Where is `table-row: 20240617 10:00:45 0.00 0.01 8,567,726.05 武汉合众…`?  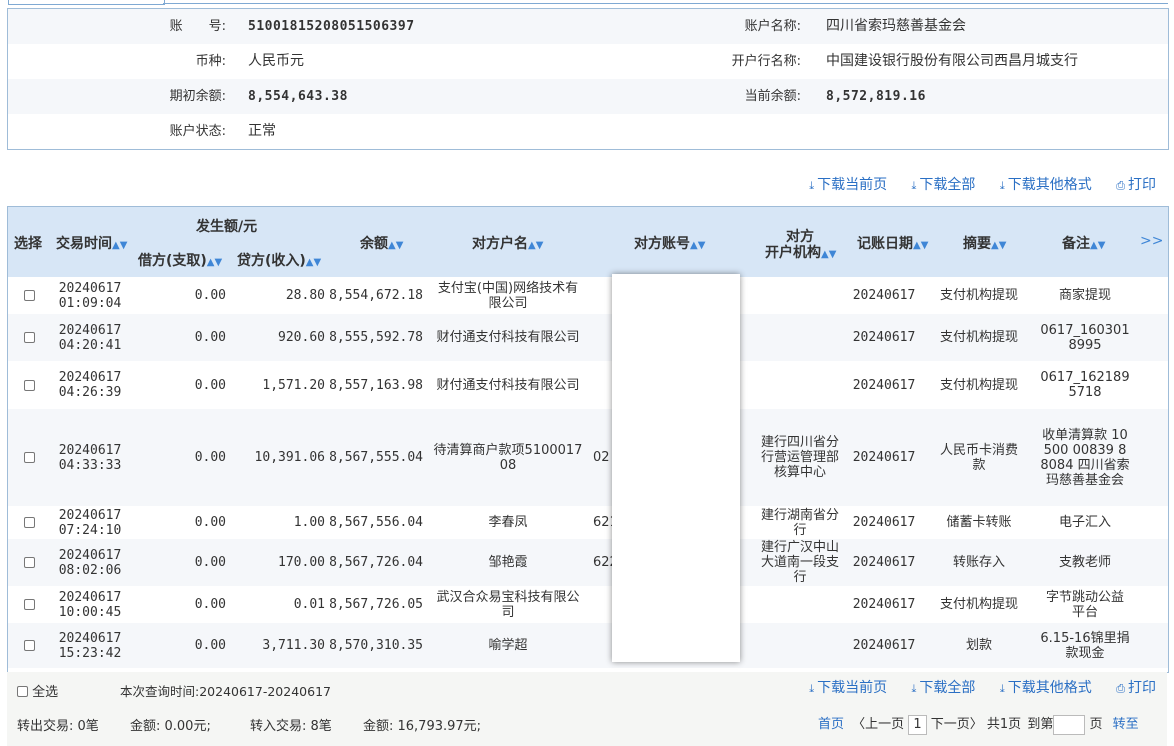 table-row: 20240617 10:00:45 0.00 0.01 8,567,726.05 武汉合众… is located at coordinates (588, 604).